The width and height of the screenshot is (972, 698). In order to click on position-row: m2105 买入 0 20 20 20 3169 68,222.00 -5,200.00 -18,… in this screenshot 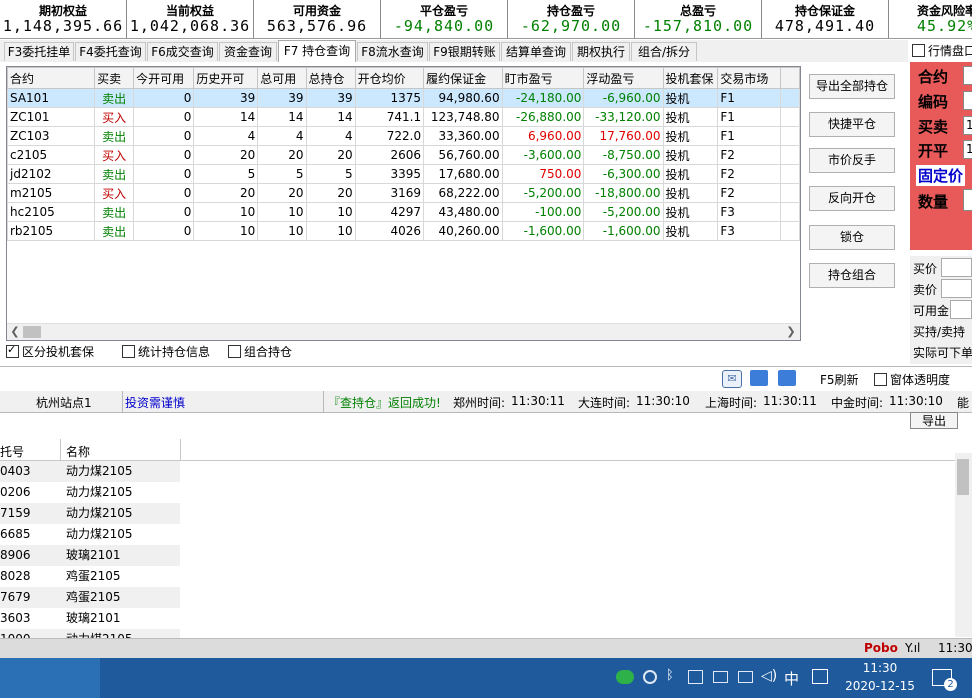, I will do `click(403, 193)`.